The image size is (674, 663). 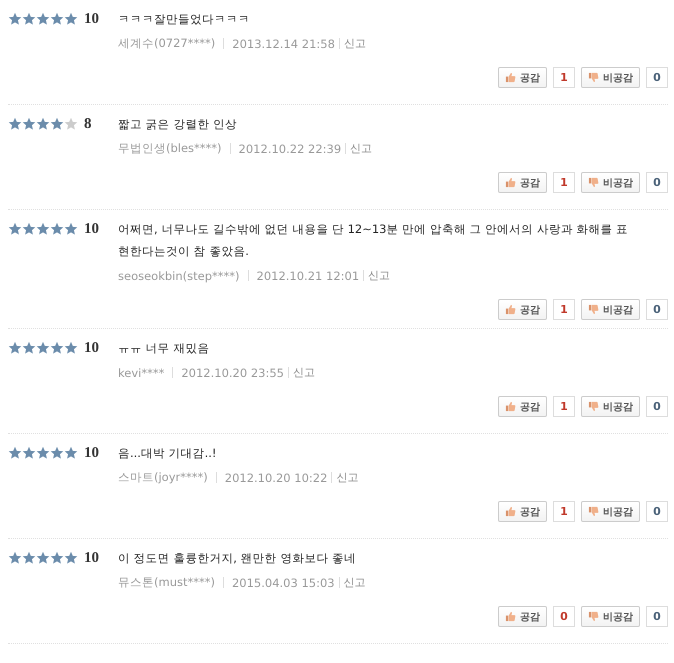 I want to click on review-date: 2012.10.21 12:01, so click(x=308, y=275).